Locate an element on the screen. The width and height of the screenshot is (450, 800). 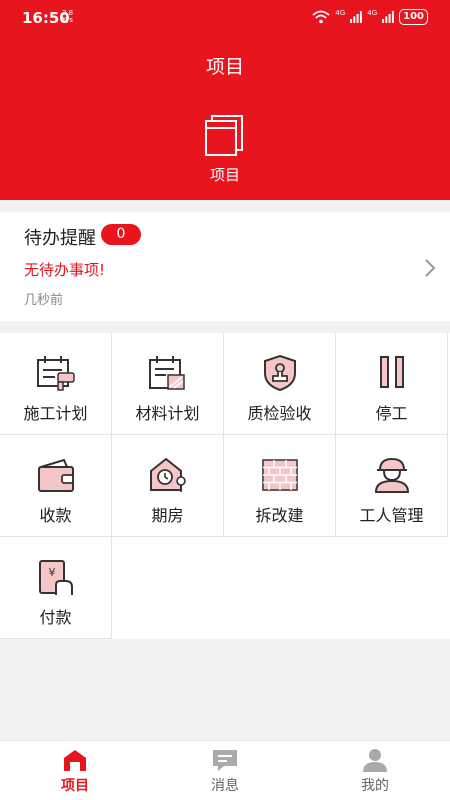
grid-item-pause: 停工 is located at coordinates (392, 384).